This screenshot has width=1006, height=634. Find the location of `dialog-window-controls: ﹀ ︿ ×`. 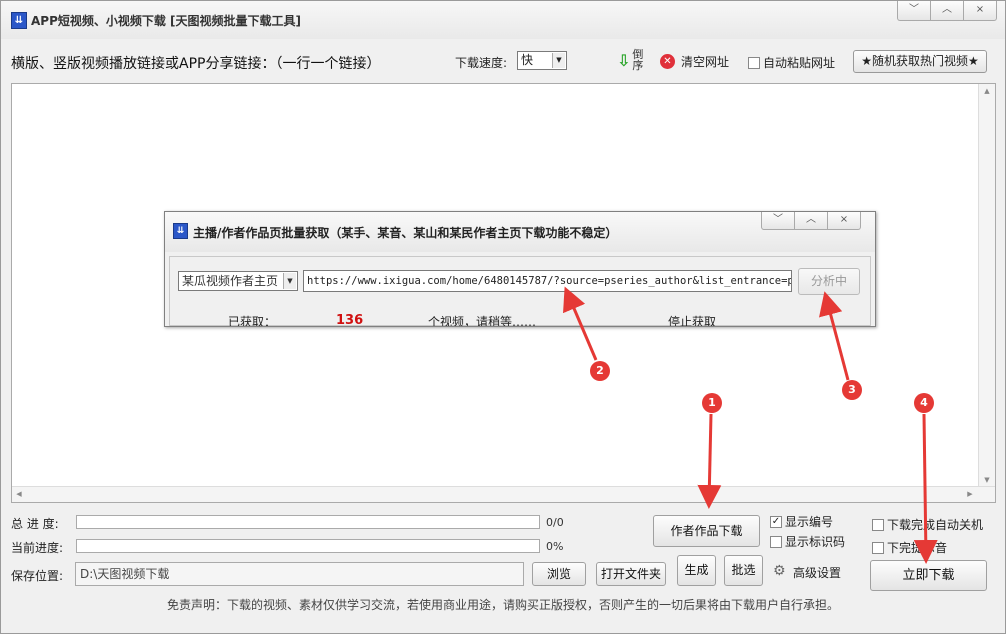

dialog-window-controls: ﹀ ︿ × is located at coordinates (811, 221).